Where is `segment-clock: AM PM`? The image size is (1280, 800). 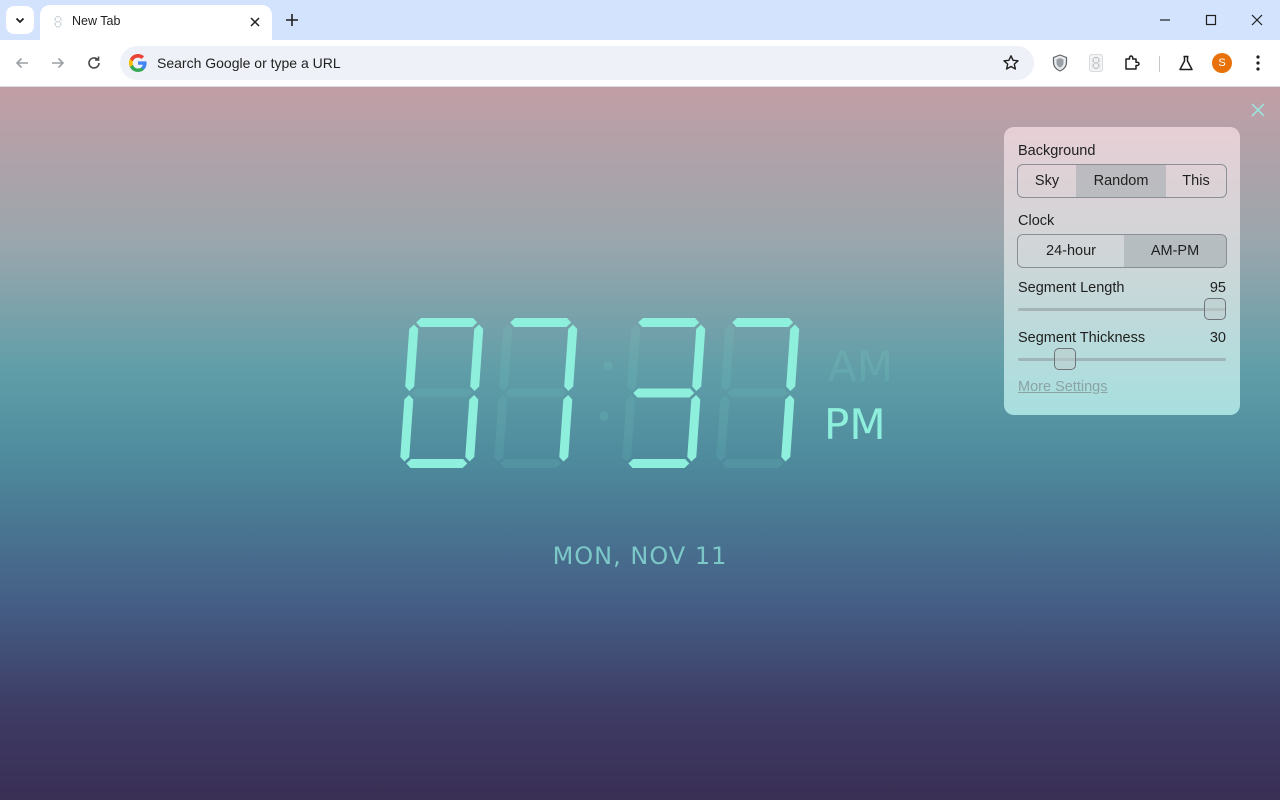
segment-clock: AM PM is located at coordinates (646, 393).